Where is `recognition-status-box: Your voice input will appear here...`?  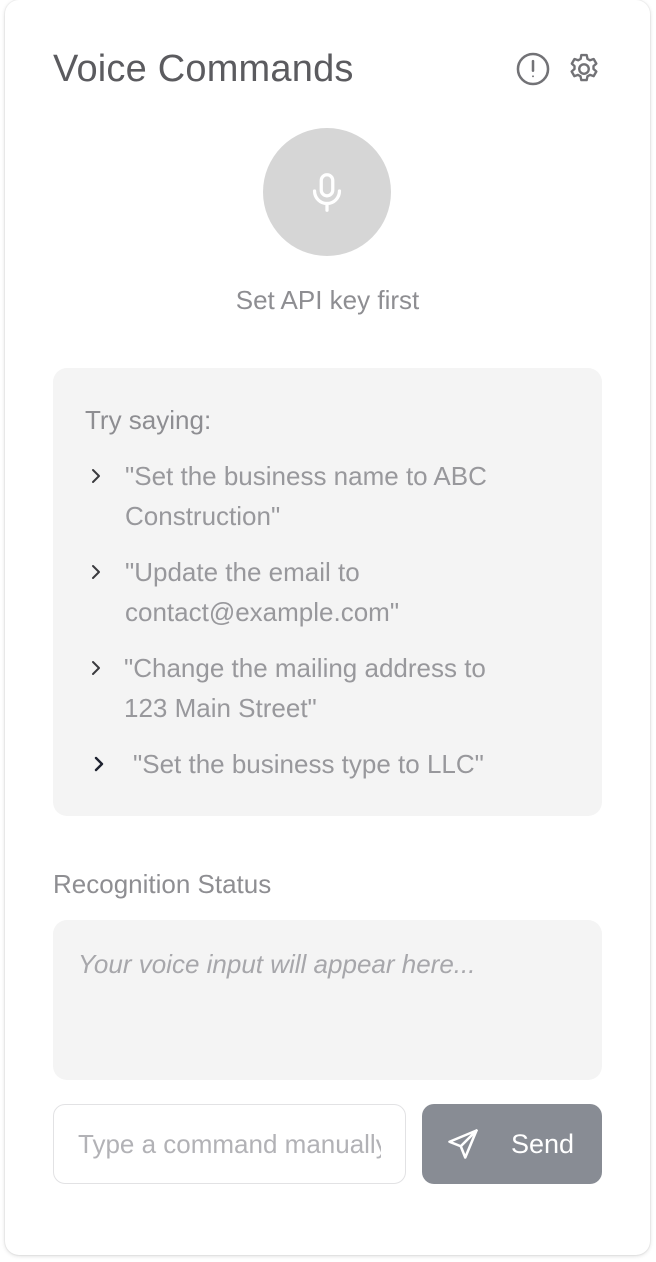 recognition-status-box: Your voice input will appear here... is located at coordinates (327, 1000).